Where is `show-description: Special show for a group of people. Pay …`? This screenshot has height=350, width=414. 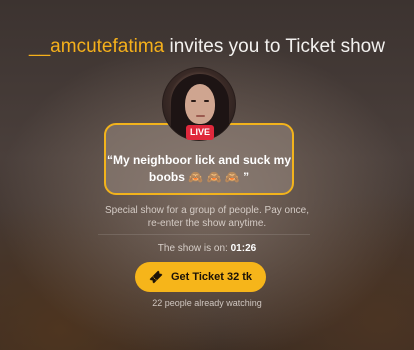
show-description: Special show for a group of people. Pay … is located at coordinates (207, 217).